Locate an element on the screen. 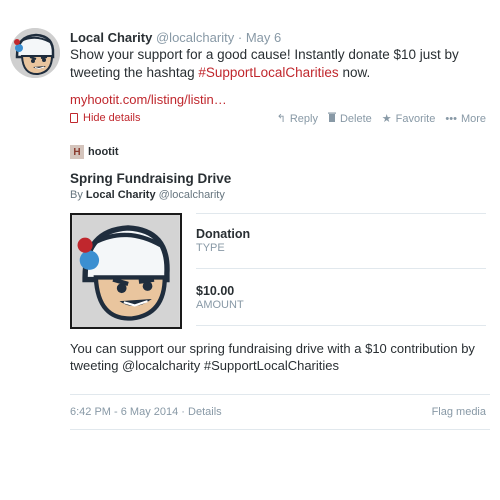 The image size is (500, 500). more-button: ••• More is located at coordinates (465, 118).